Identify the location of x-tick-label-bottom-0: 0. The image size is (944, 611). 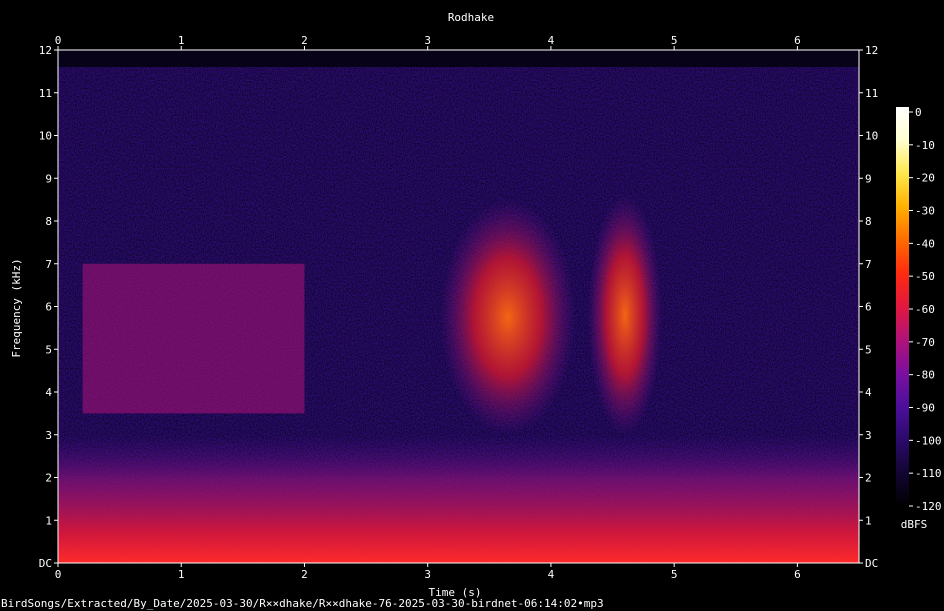
(58, 574).